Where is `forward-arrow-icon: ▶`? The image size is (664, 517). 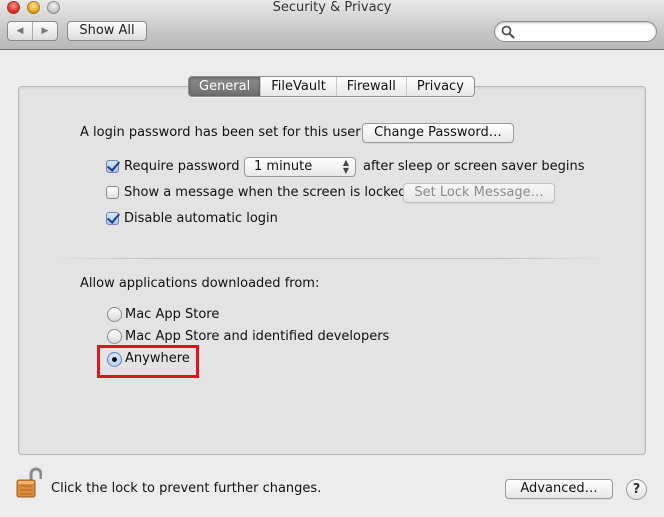 forward-arrow-icon: ▶ is located at coordinates (45, 31).